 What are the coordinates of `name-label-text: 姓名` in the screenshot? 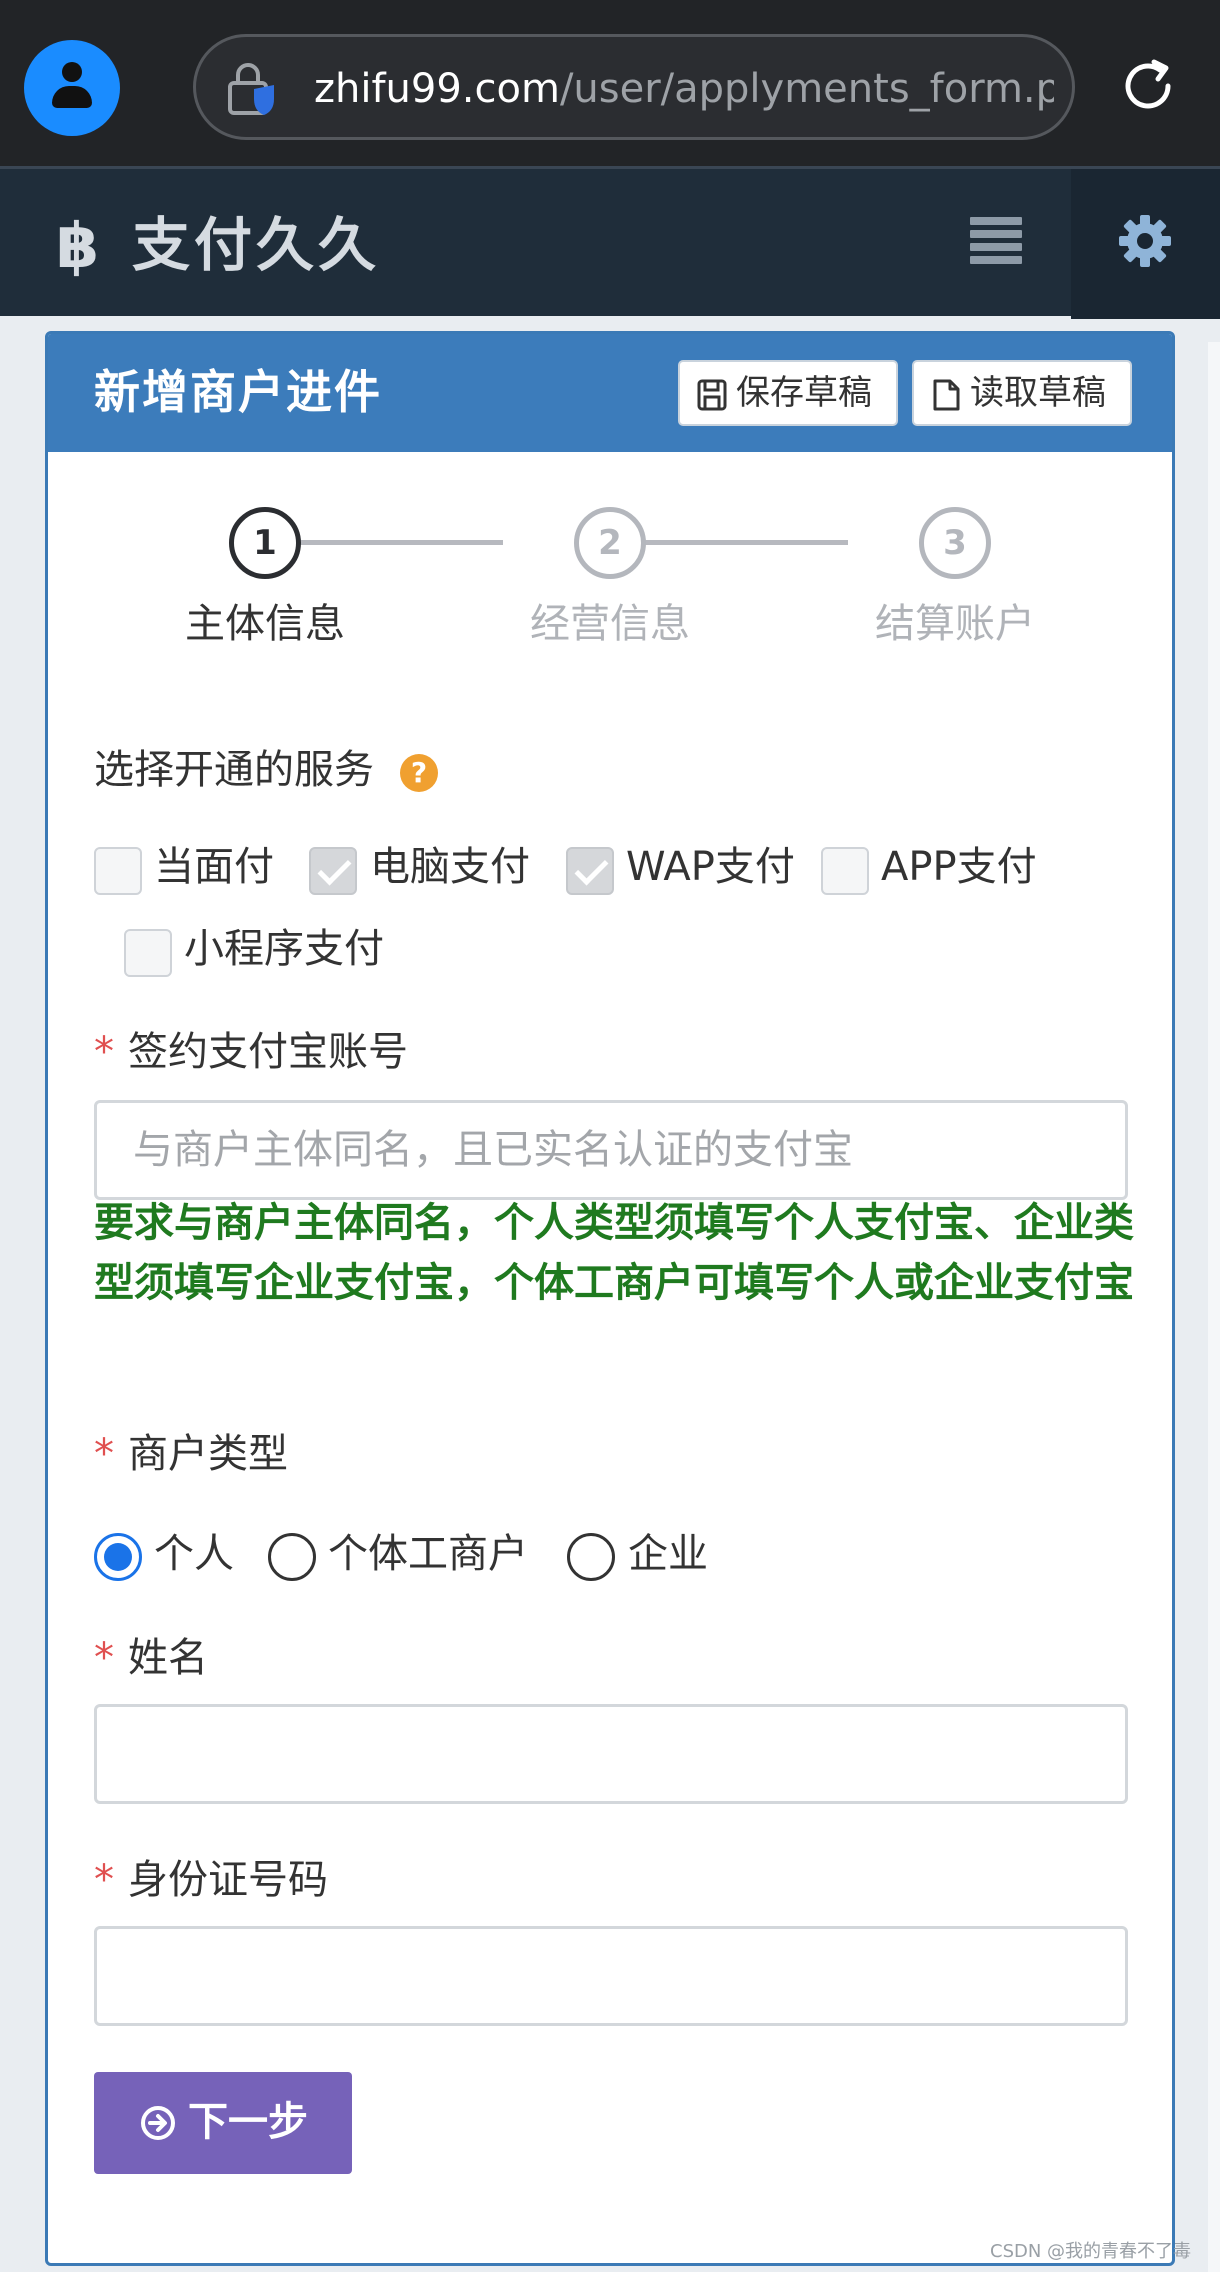 It's located at (168, 1658).